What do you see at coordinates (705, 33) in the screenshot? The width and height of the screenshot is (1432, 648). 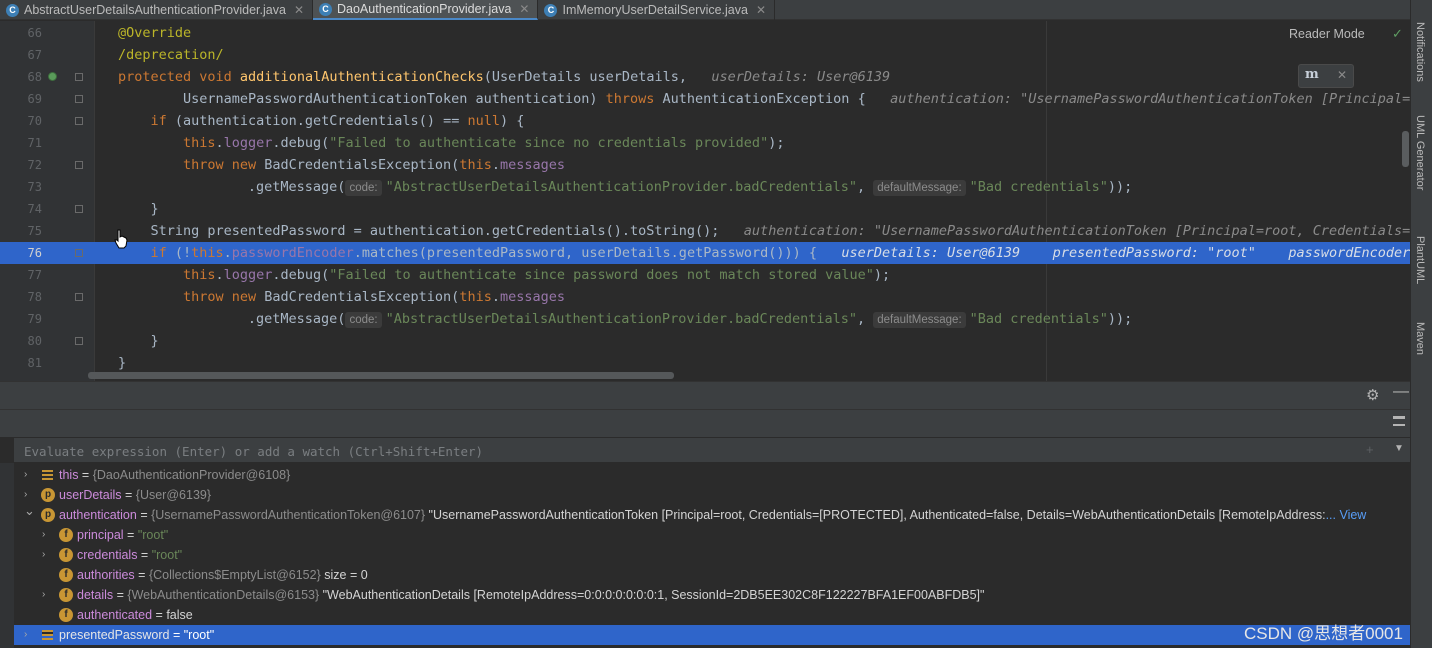 I see `code-line: 66 @Override` at bounding box center [705, 33].